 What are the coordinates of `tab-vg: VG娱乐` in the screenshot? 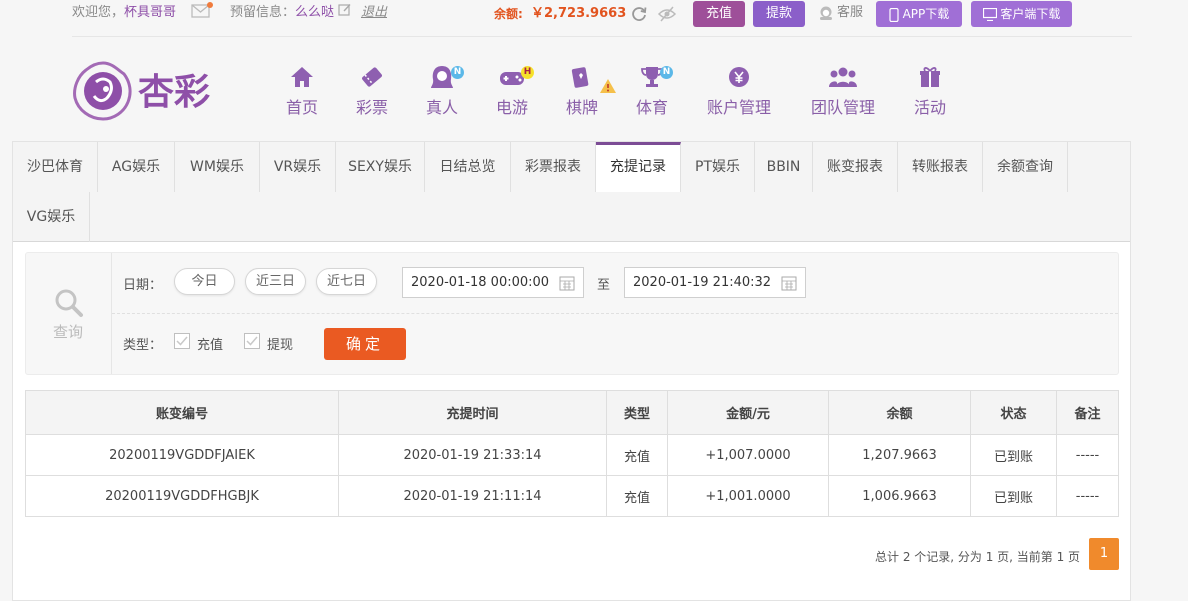 It's located at (51, 217).